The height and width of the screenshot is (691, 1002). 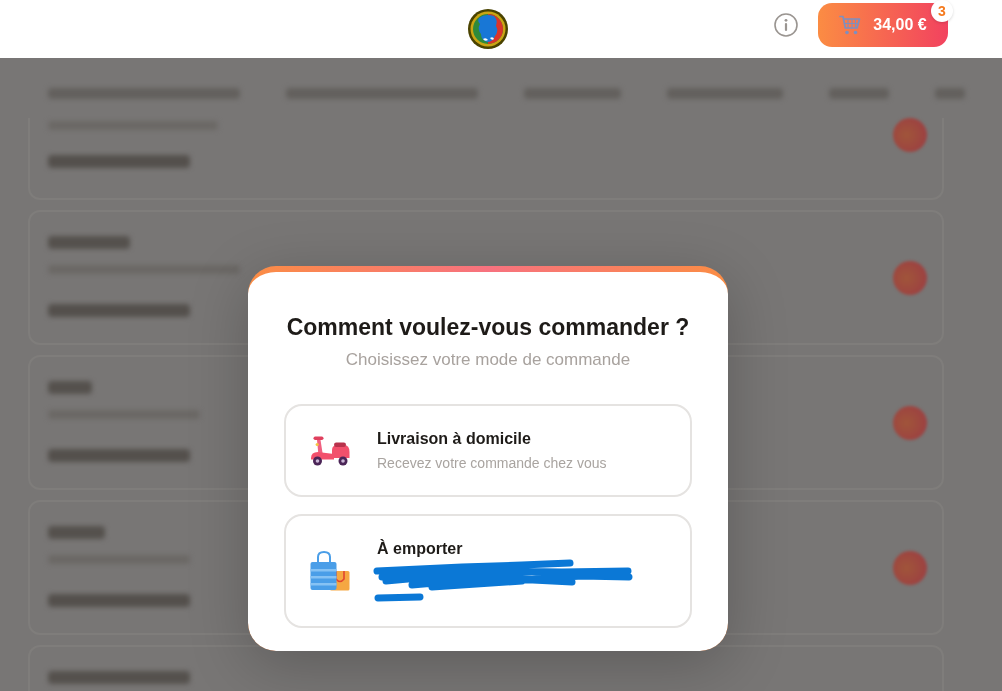 What do you see at coordinates (488, 327) in the screenshot?
I see `dialog-title: Comment voulez-vous commander ?` at bounding box center [488, 327].